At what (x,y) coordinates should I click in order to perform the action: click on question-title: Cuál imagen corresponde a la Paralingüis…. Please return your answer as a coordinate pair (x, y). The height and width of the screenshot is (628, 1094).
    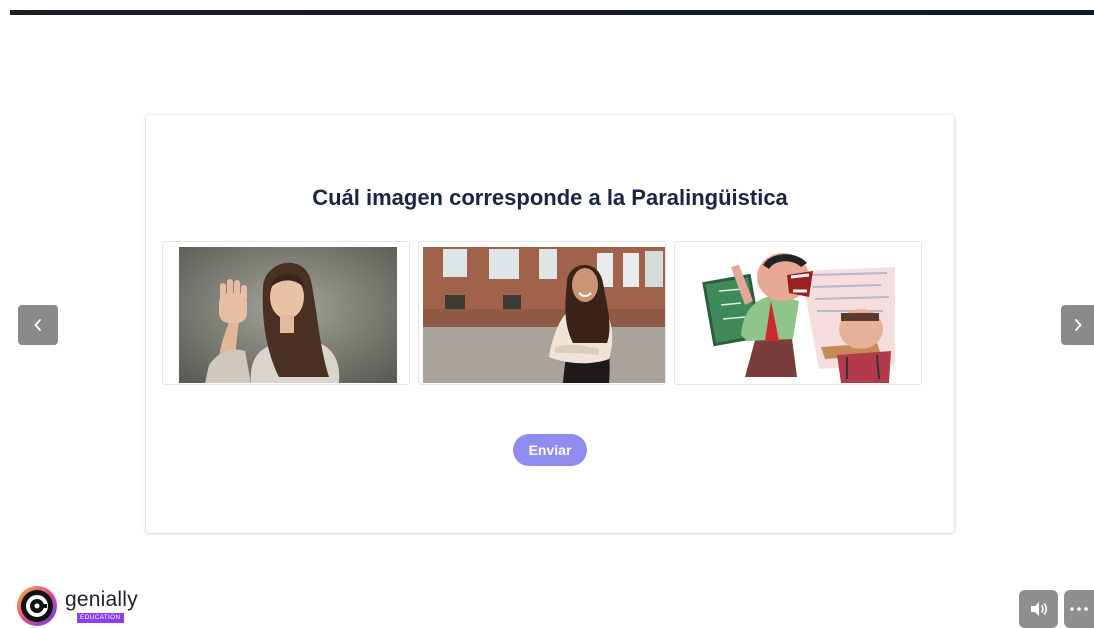
    Looking at the image, I should click on (550, 197).